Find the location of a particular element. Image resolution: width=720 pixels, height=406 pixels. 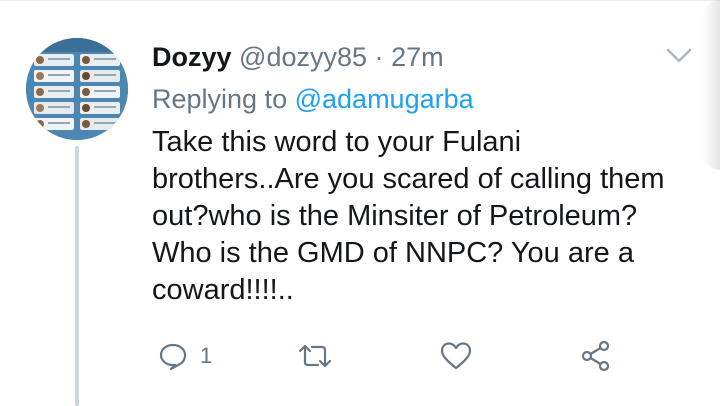

like-icon is located at coordinates (456, 356).